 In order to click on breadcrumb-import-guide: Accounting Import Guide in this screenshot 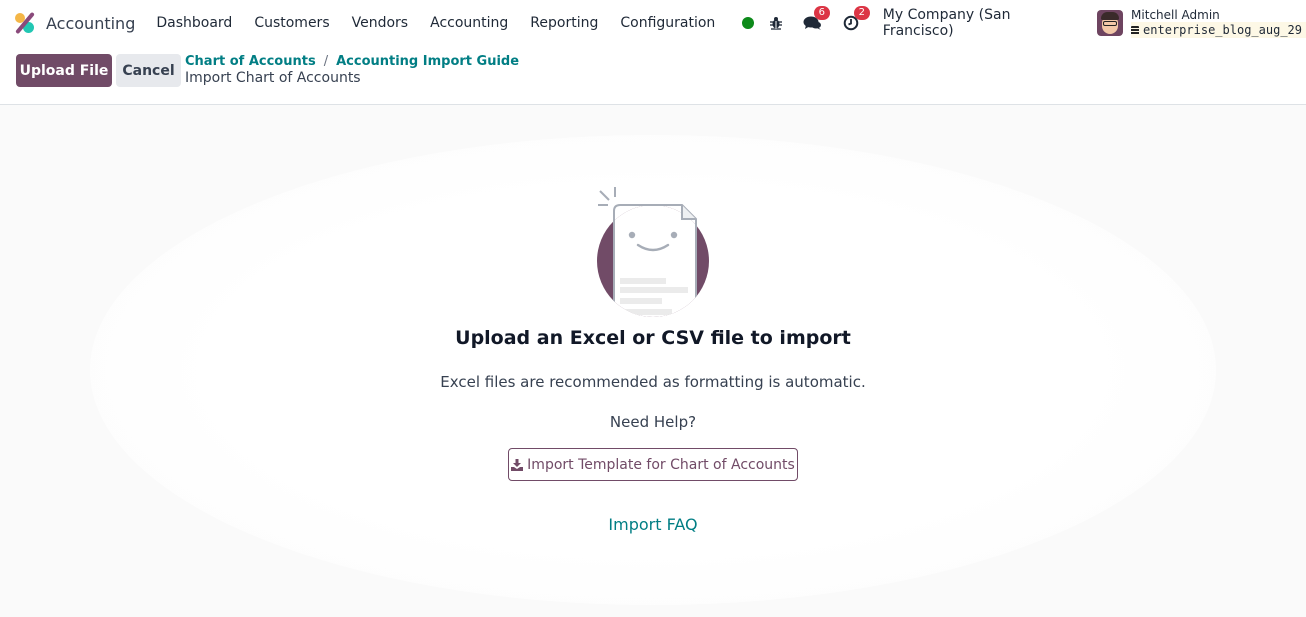, I will do `click(427, 62)`.